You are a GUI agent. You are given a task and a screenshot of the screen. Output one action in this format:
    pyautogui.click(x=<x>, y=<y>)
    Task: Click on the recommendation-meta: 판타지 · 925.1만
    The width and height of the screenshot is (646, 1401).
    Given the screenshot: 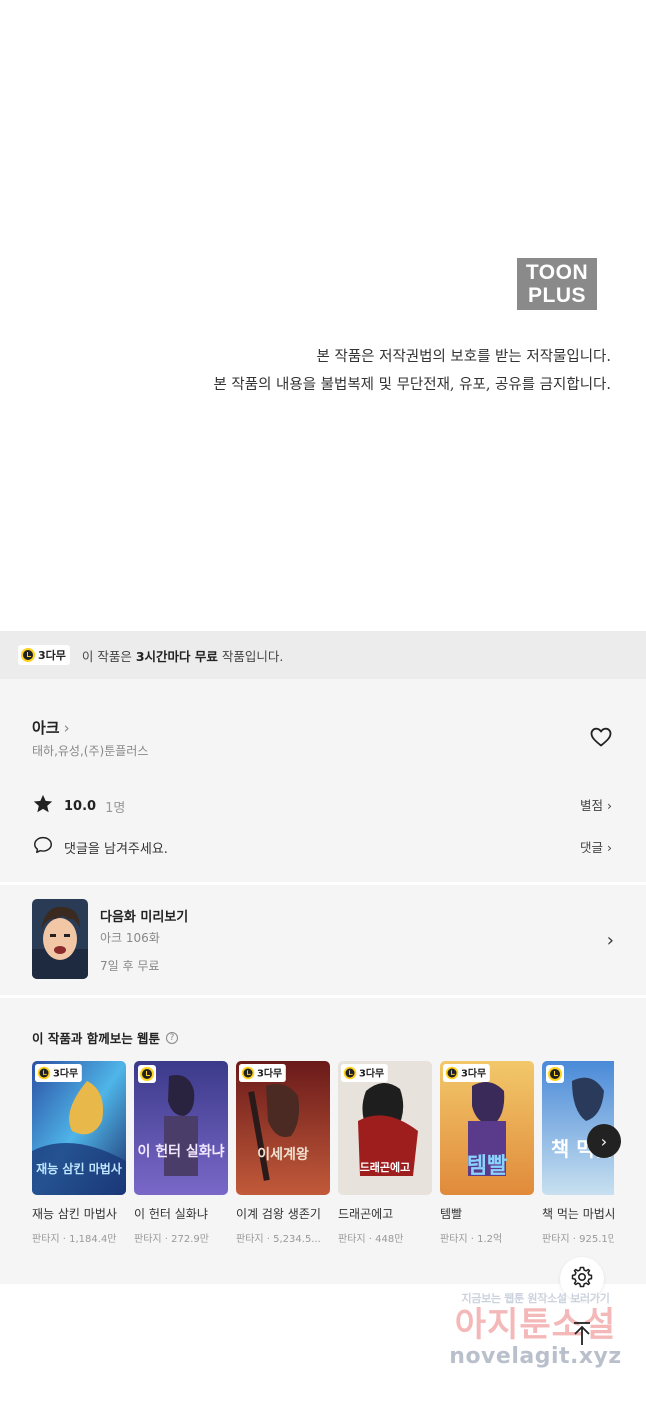 What is the action you would take?
    pyautogui.click(x=578, y=1239)
    